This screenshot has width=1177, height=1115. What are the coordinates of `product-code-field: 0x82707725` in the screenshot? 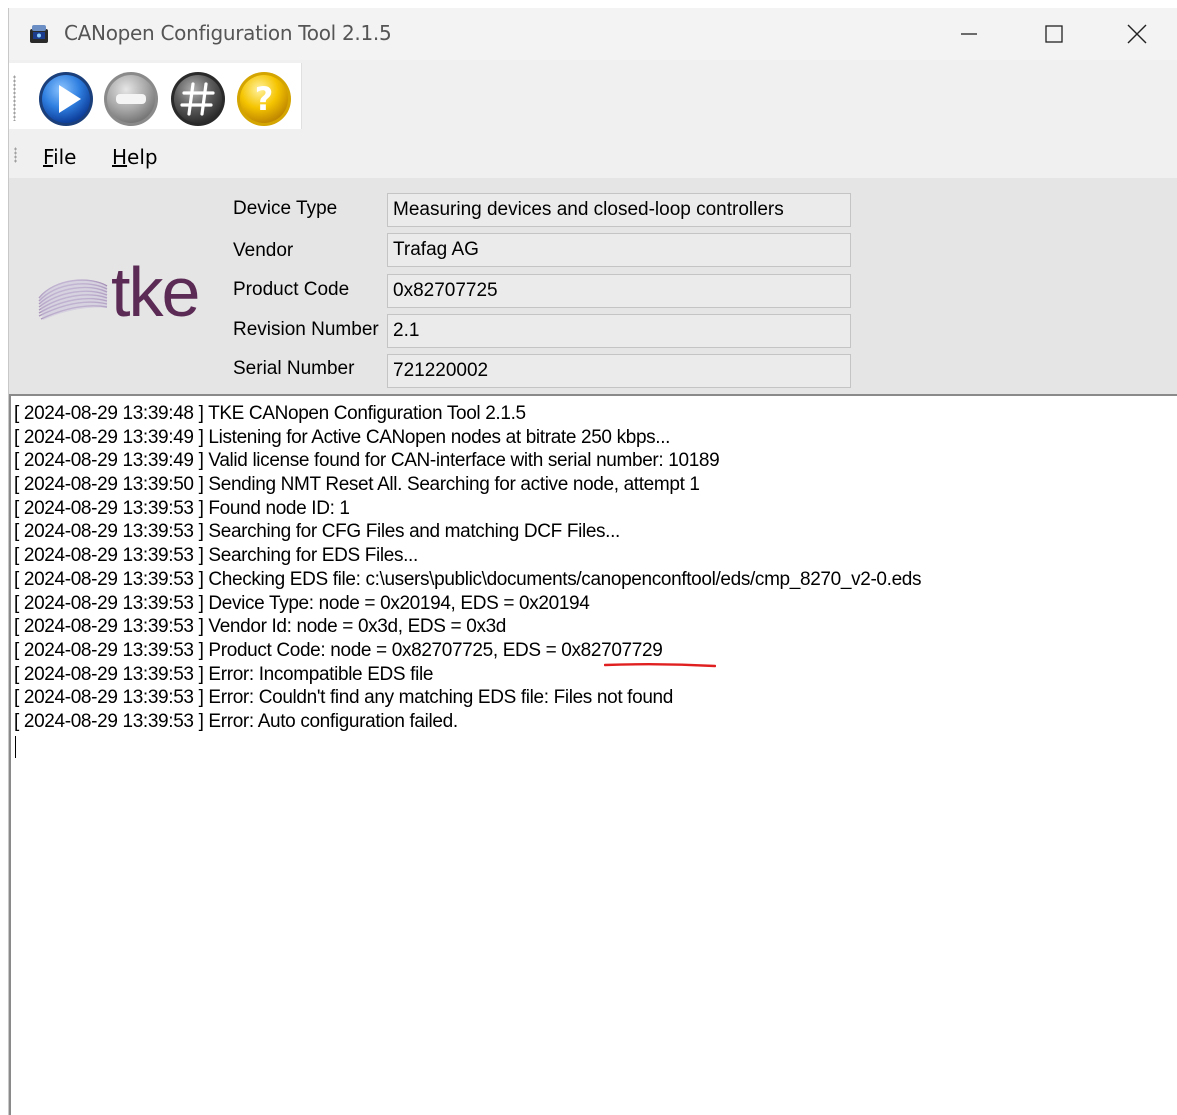 It's located at (619, 291).